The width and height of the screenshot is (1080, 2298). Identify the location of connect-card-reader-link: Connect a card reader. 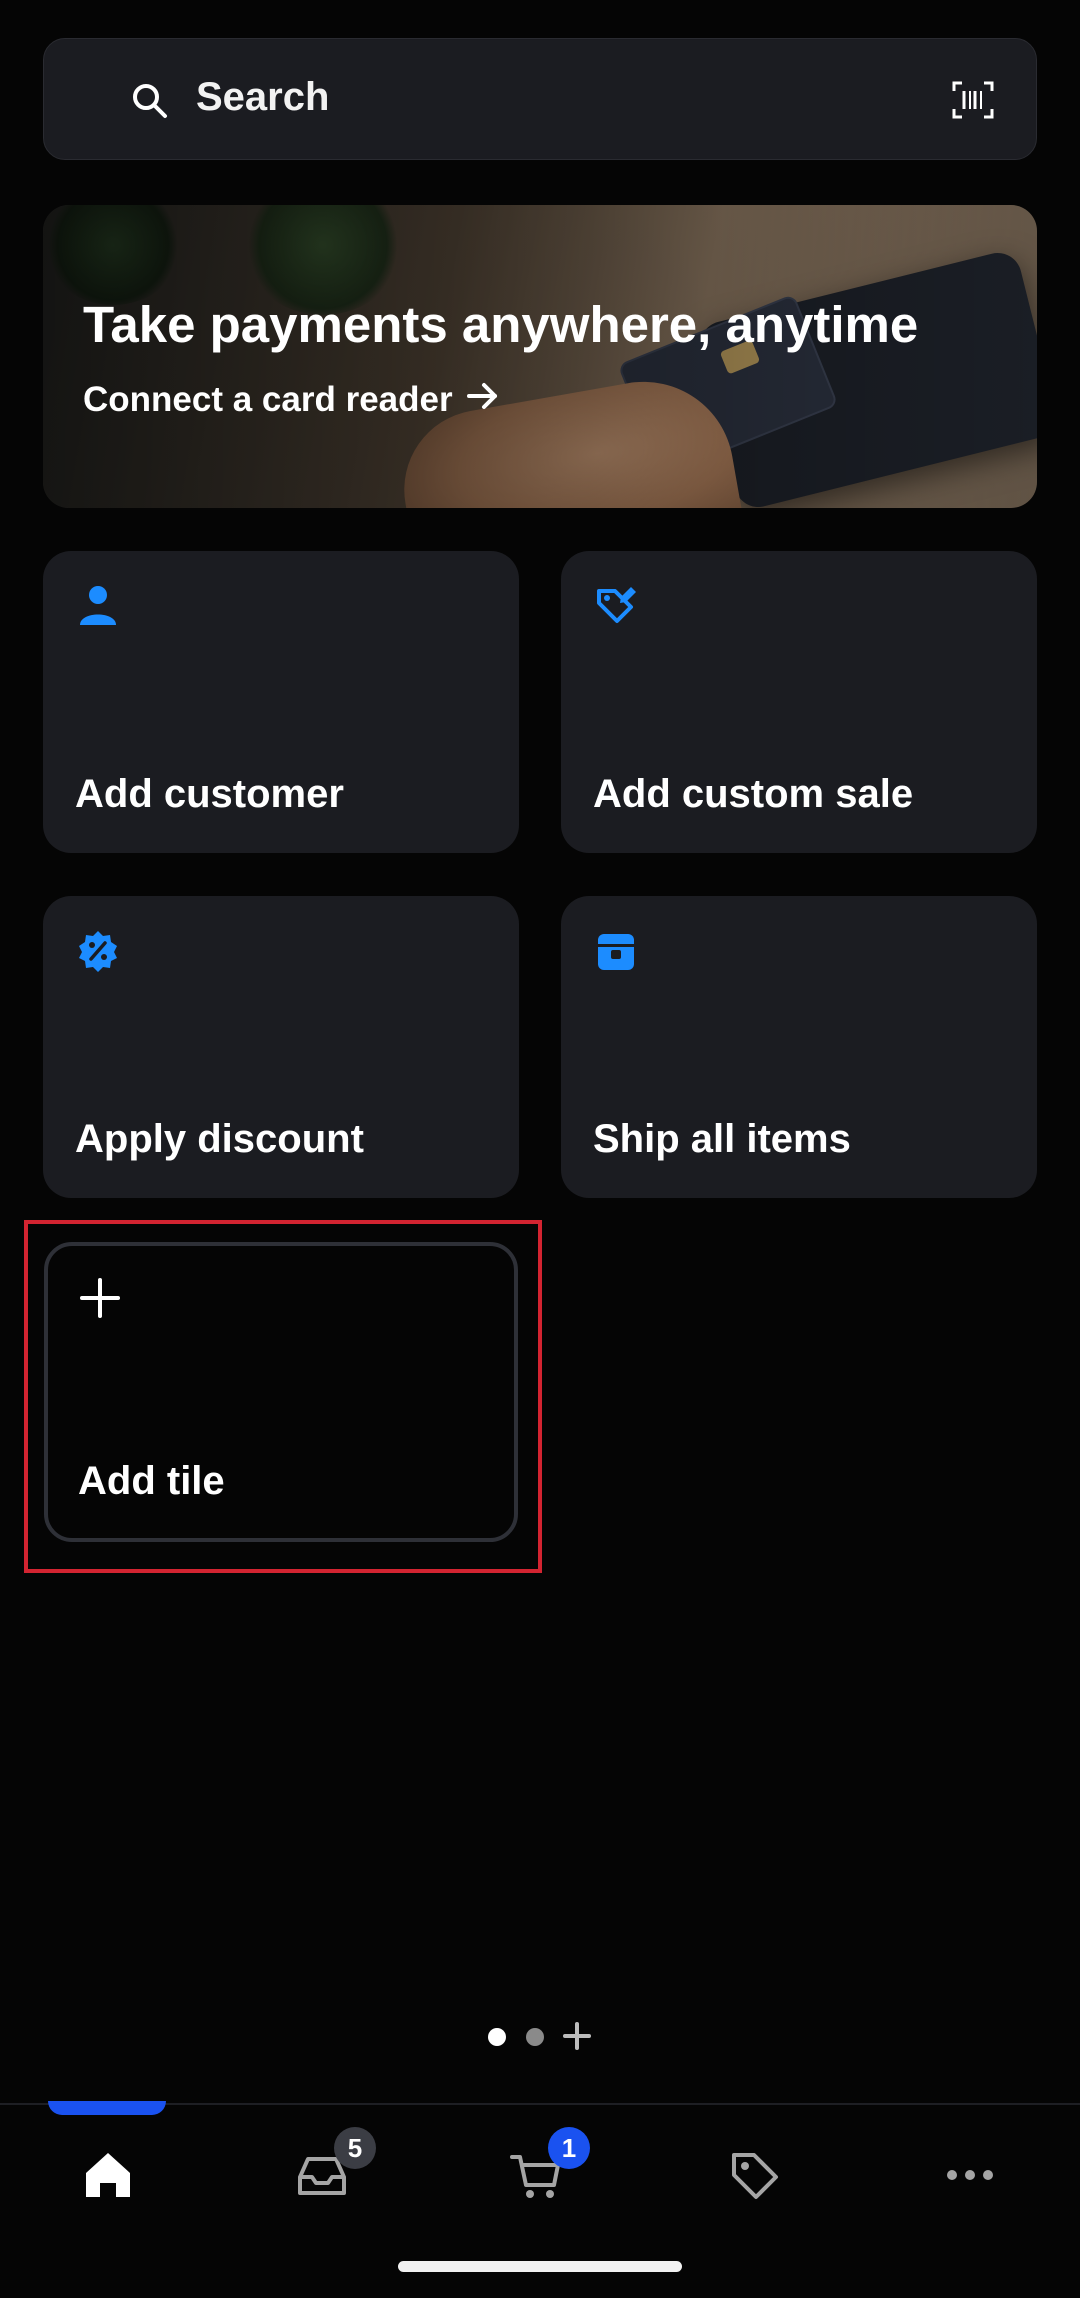
(291, 400).